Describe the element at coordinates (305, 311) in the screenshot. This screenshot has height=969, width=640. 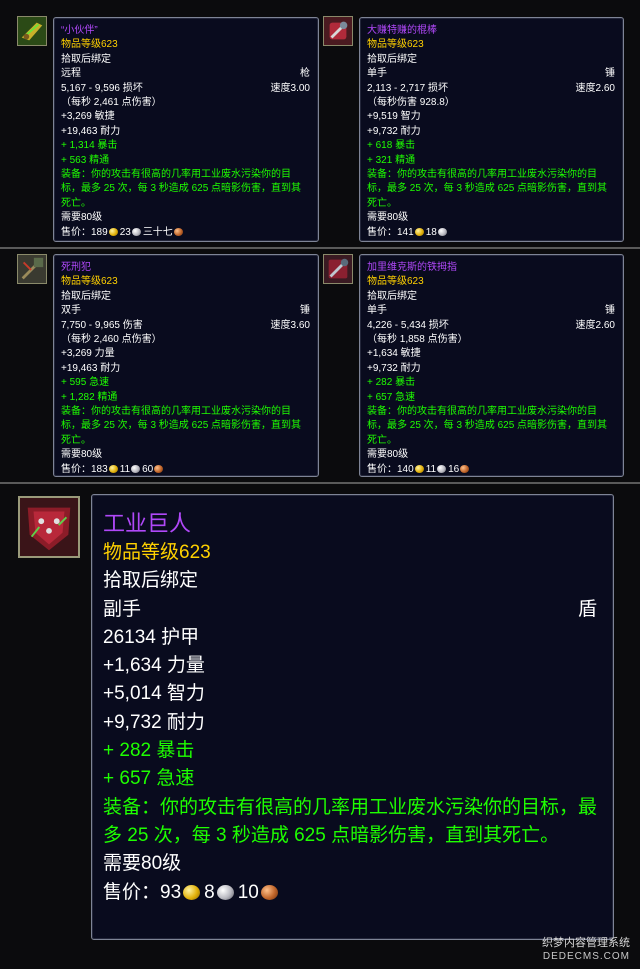
I see `weapon-type: 锤` at that location.